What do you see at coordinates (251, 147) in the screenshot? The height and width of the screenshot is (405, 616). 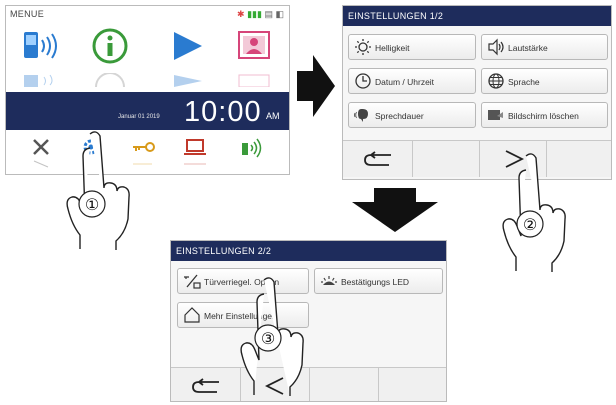 I see `wireless-icon` at bounding box center [251, 147].